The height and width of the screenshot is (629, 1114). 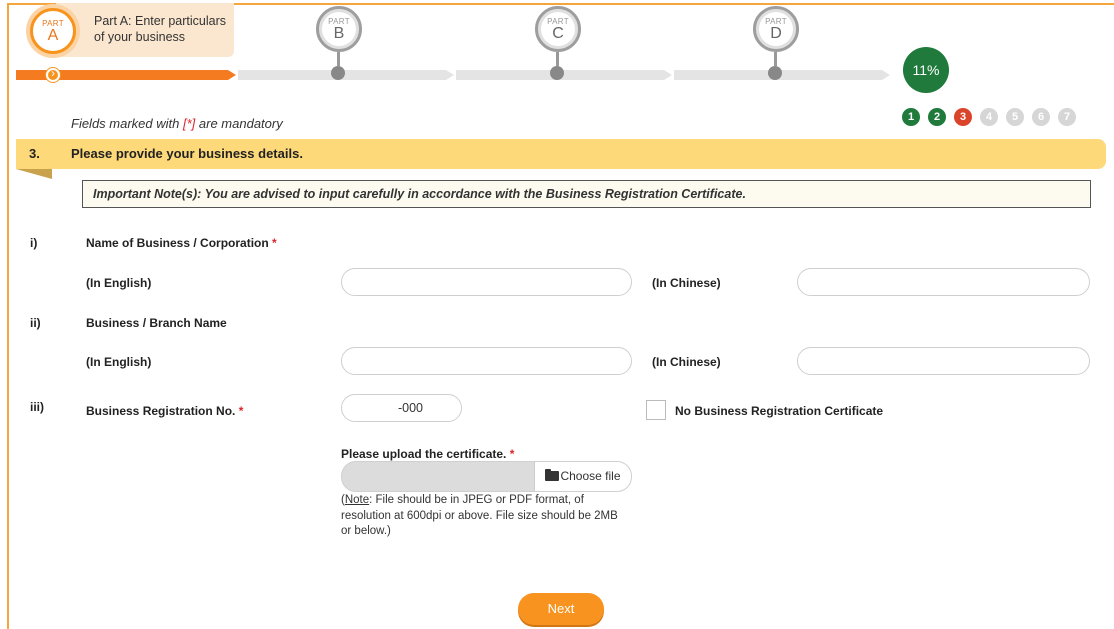 I want to click on part-d-letter: D, so click(x=776, y=33).